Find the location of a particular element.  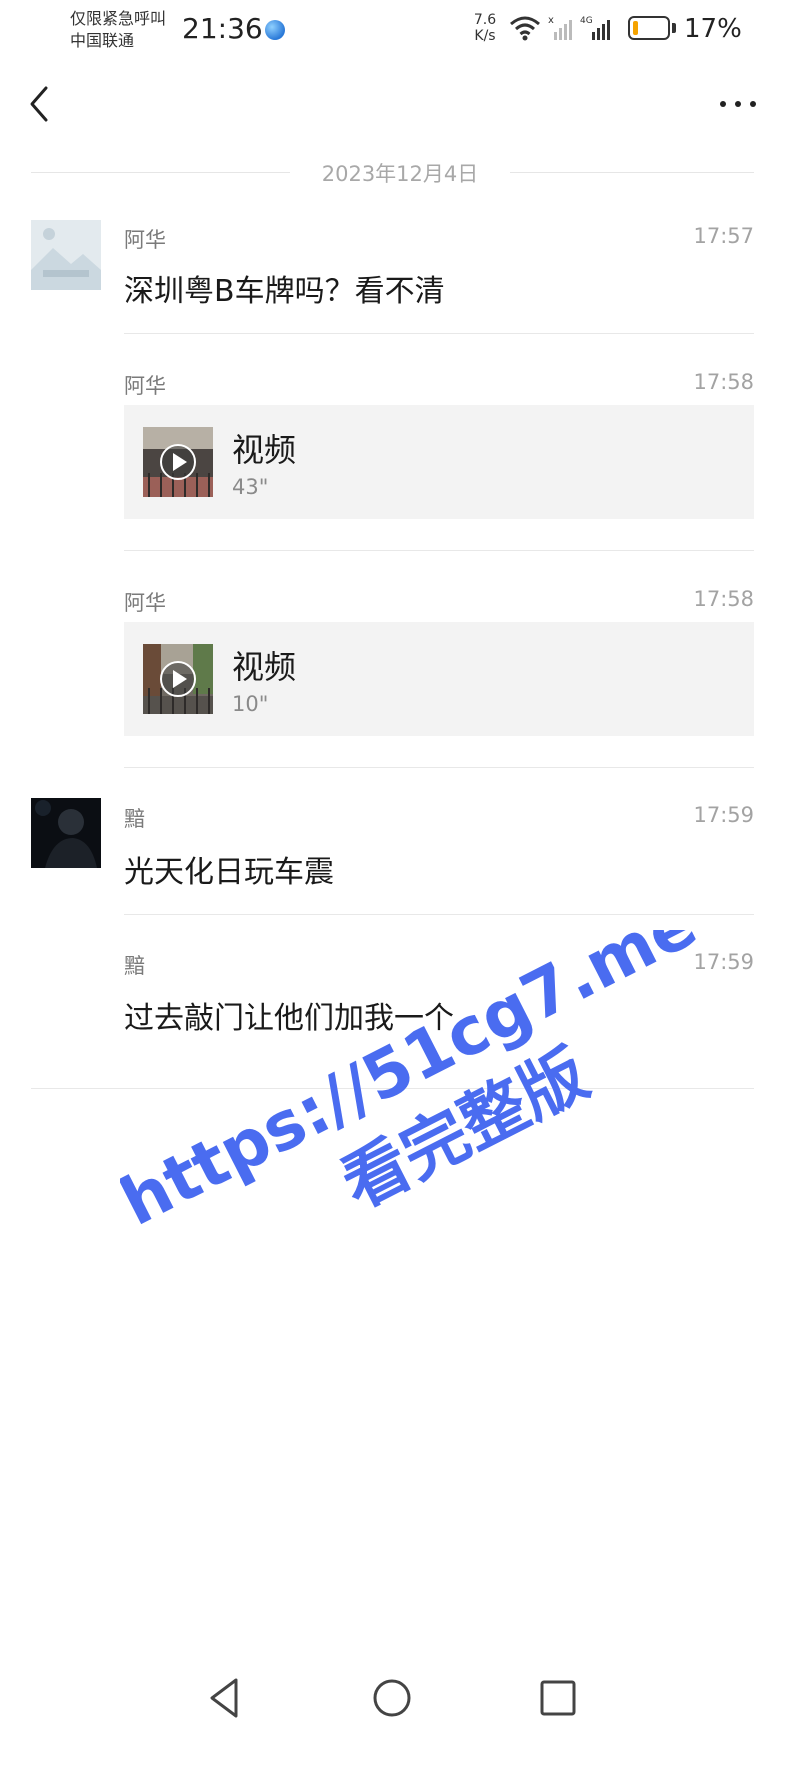

carrier-line-1: 仅限紧急呼叫 is located at coordinates (118, 18).